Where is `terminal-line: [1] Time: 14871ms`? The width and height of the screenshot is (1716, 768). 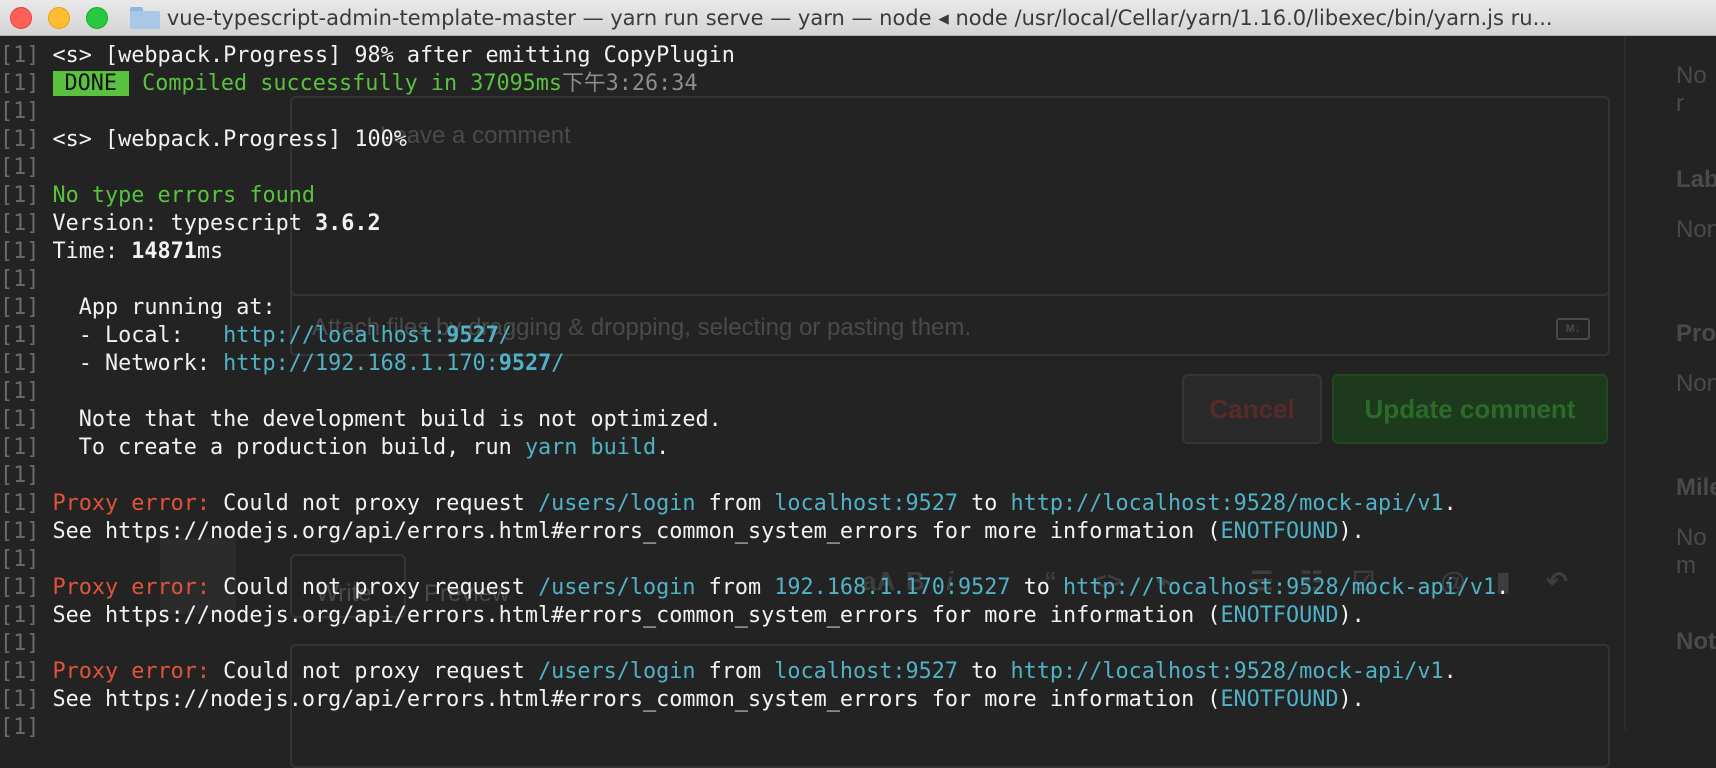 terminal-line: [1] Time: 14871ms is located at coordinates (112, 251).